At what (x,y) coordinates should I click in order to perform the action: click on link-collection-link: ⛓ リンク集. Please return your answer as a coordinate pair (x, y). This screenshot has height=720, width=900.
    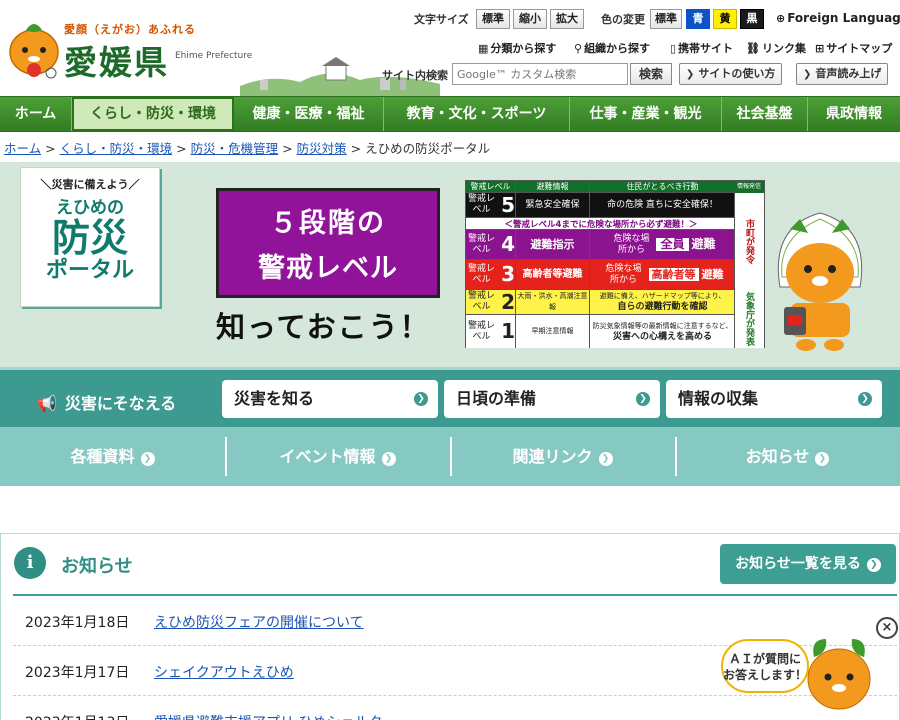
    Looking at the image, I should click on (776, 48).